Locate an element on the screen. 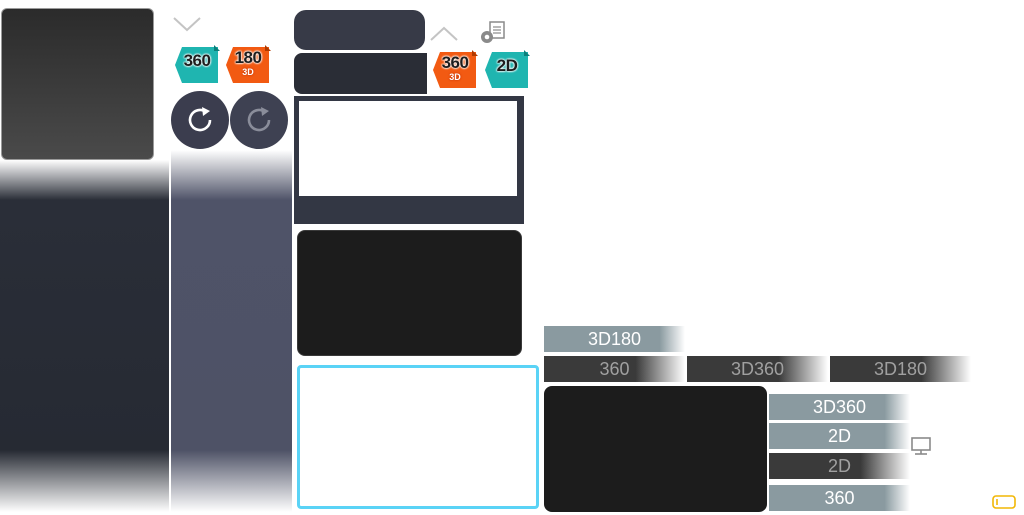 This screenshot has width=1024, height=515. mode-tab-360-active: 360 is located at coordinates (839, 498).